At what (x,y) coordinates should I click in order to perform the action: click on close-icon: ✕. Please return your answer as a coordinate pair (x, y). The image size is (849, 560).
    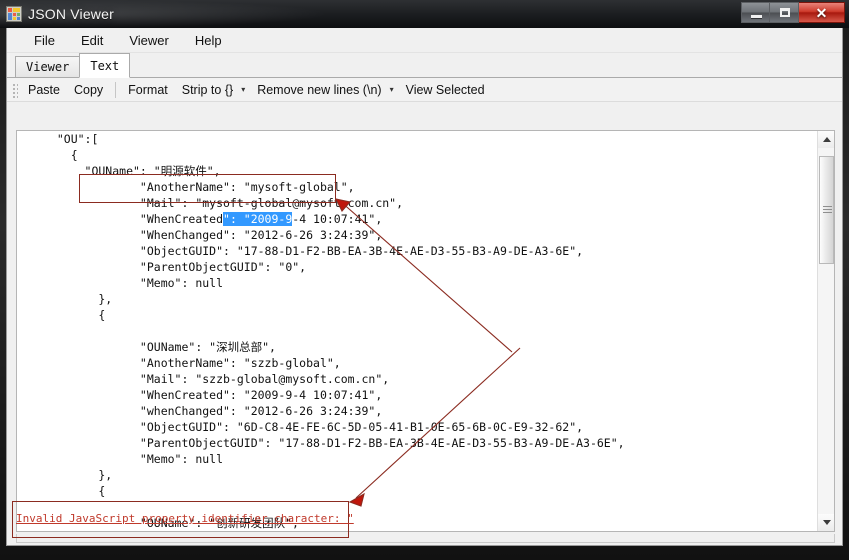
    Looking at the image, I should click on (821, 13).